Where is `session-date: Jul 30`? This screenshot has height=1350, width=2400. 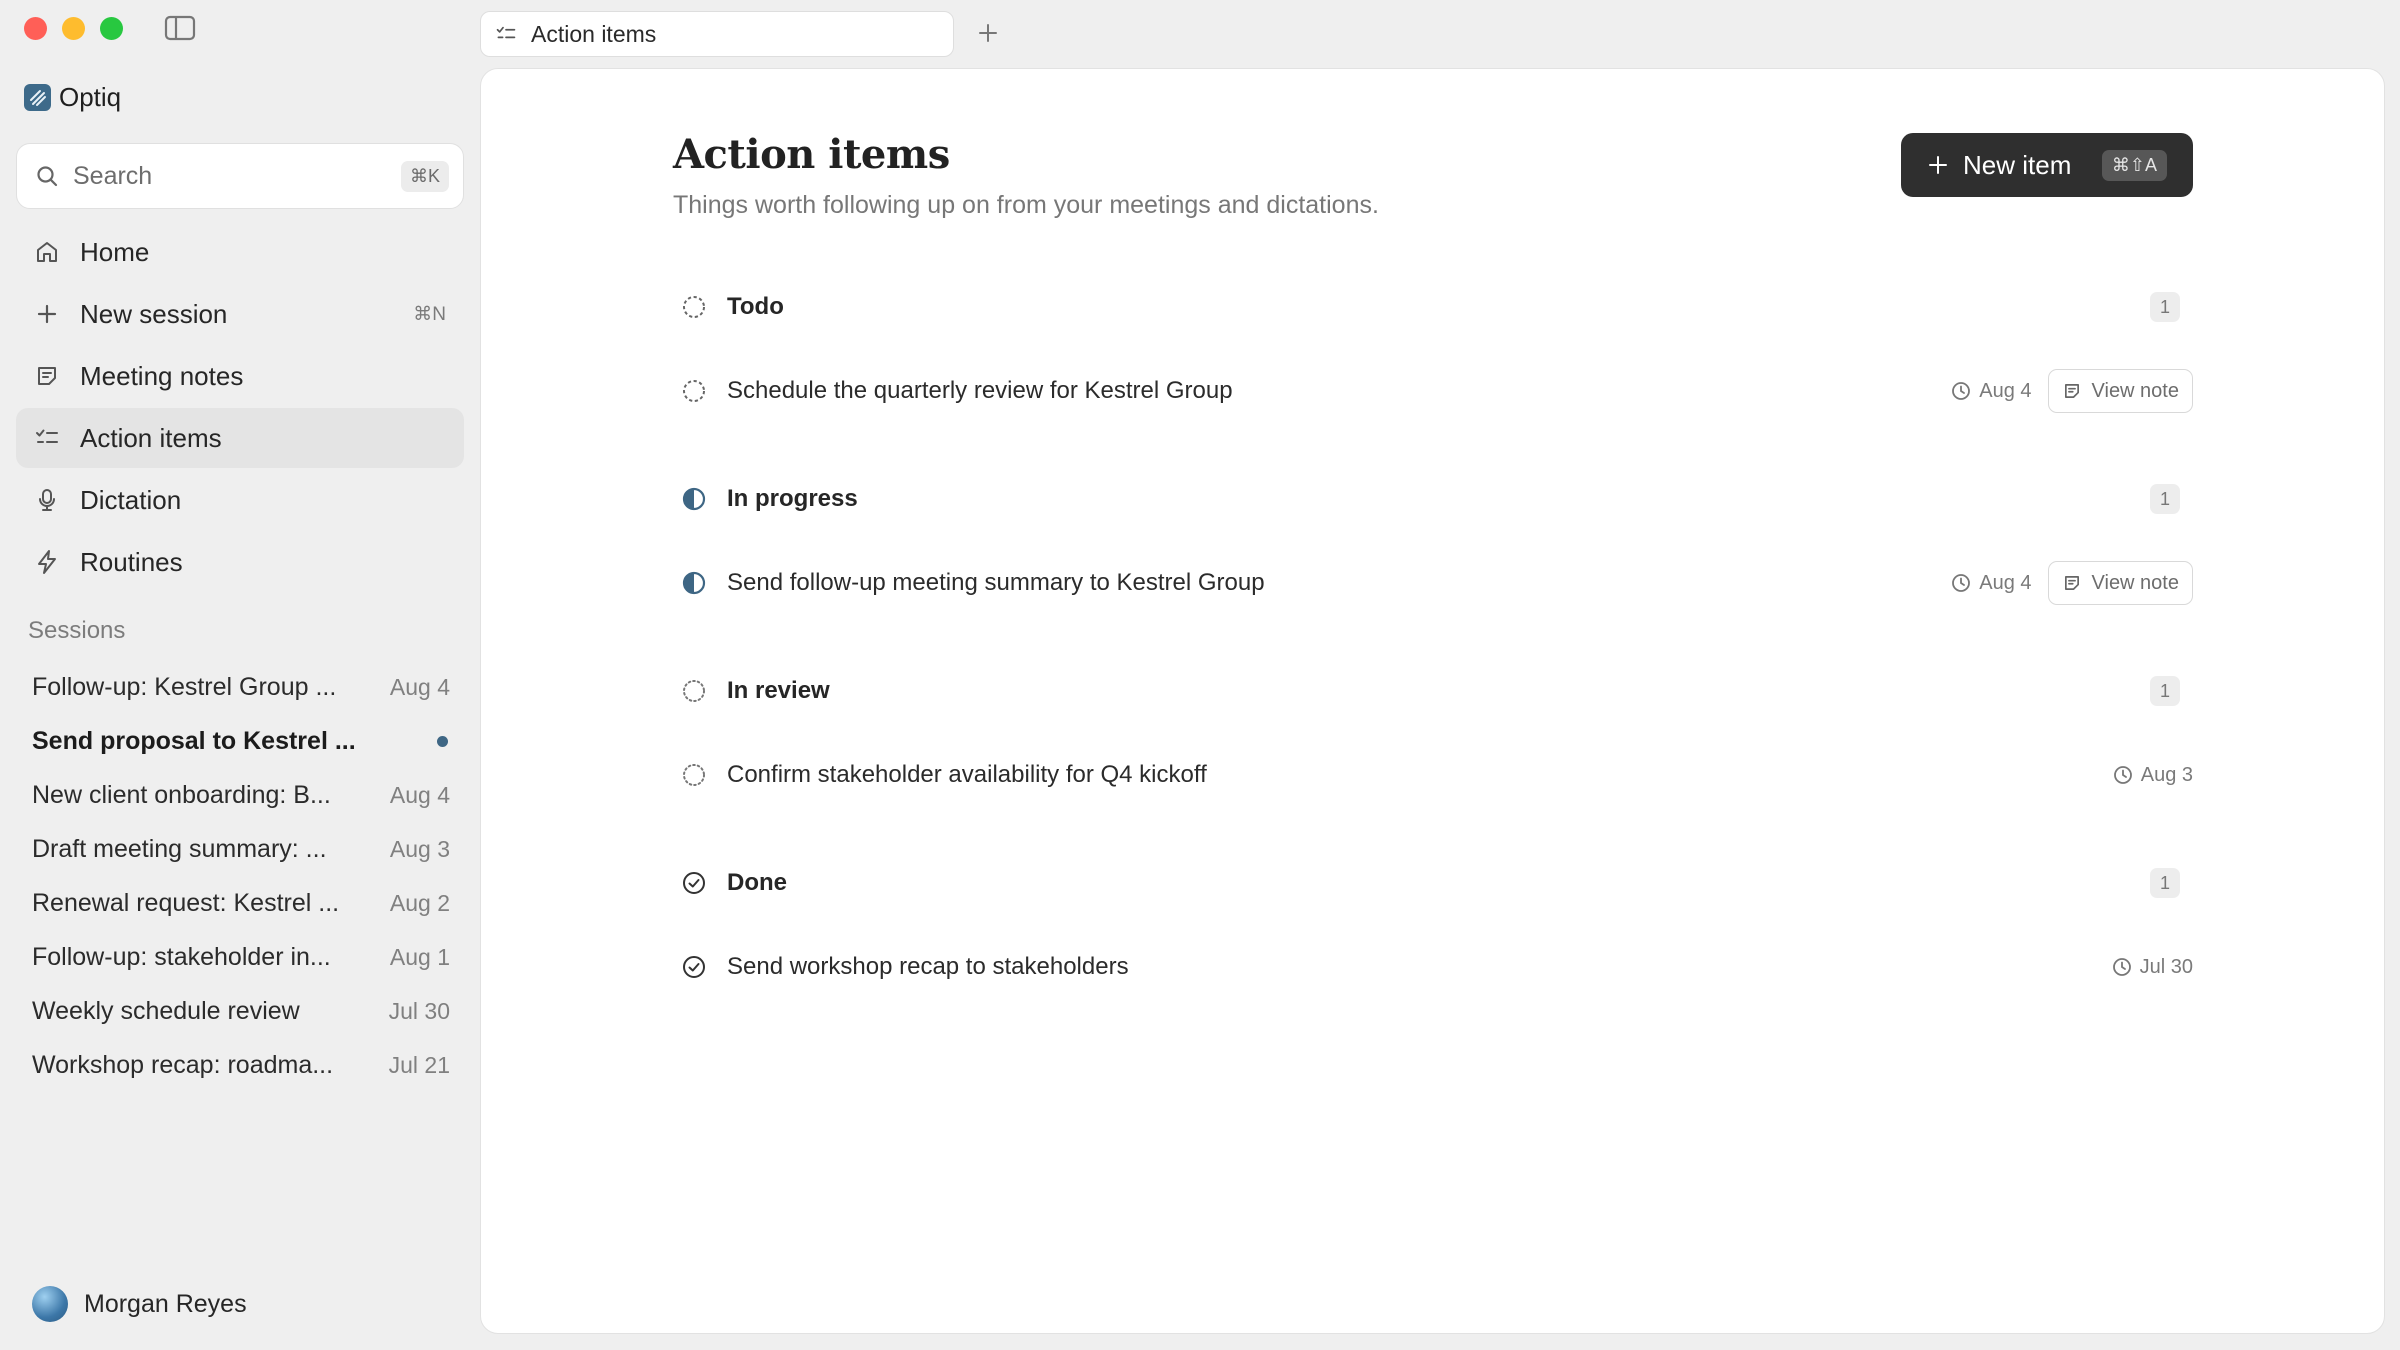 session-date: Jul 30 is located at coordinates (419, 1010).